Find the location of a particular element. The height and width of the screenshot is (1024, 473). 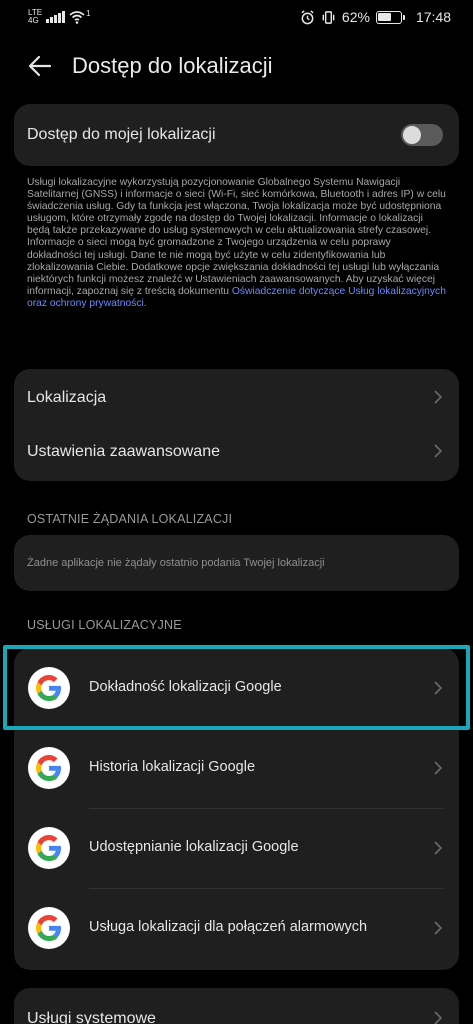

arrow-left-icon is located at coordinates (40, 66).